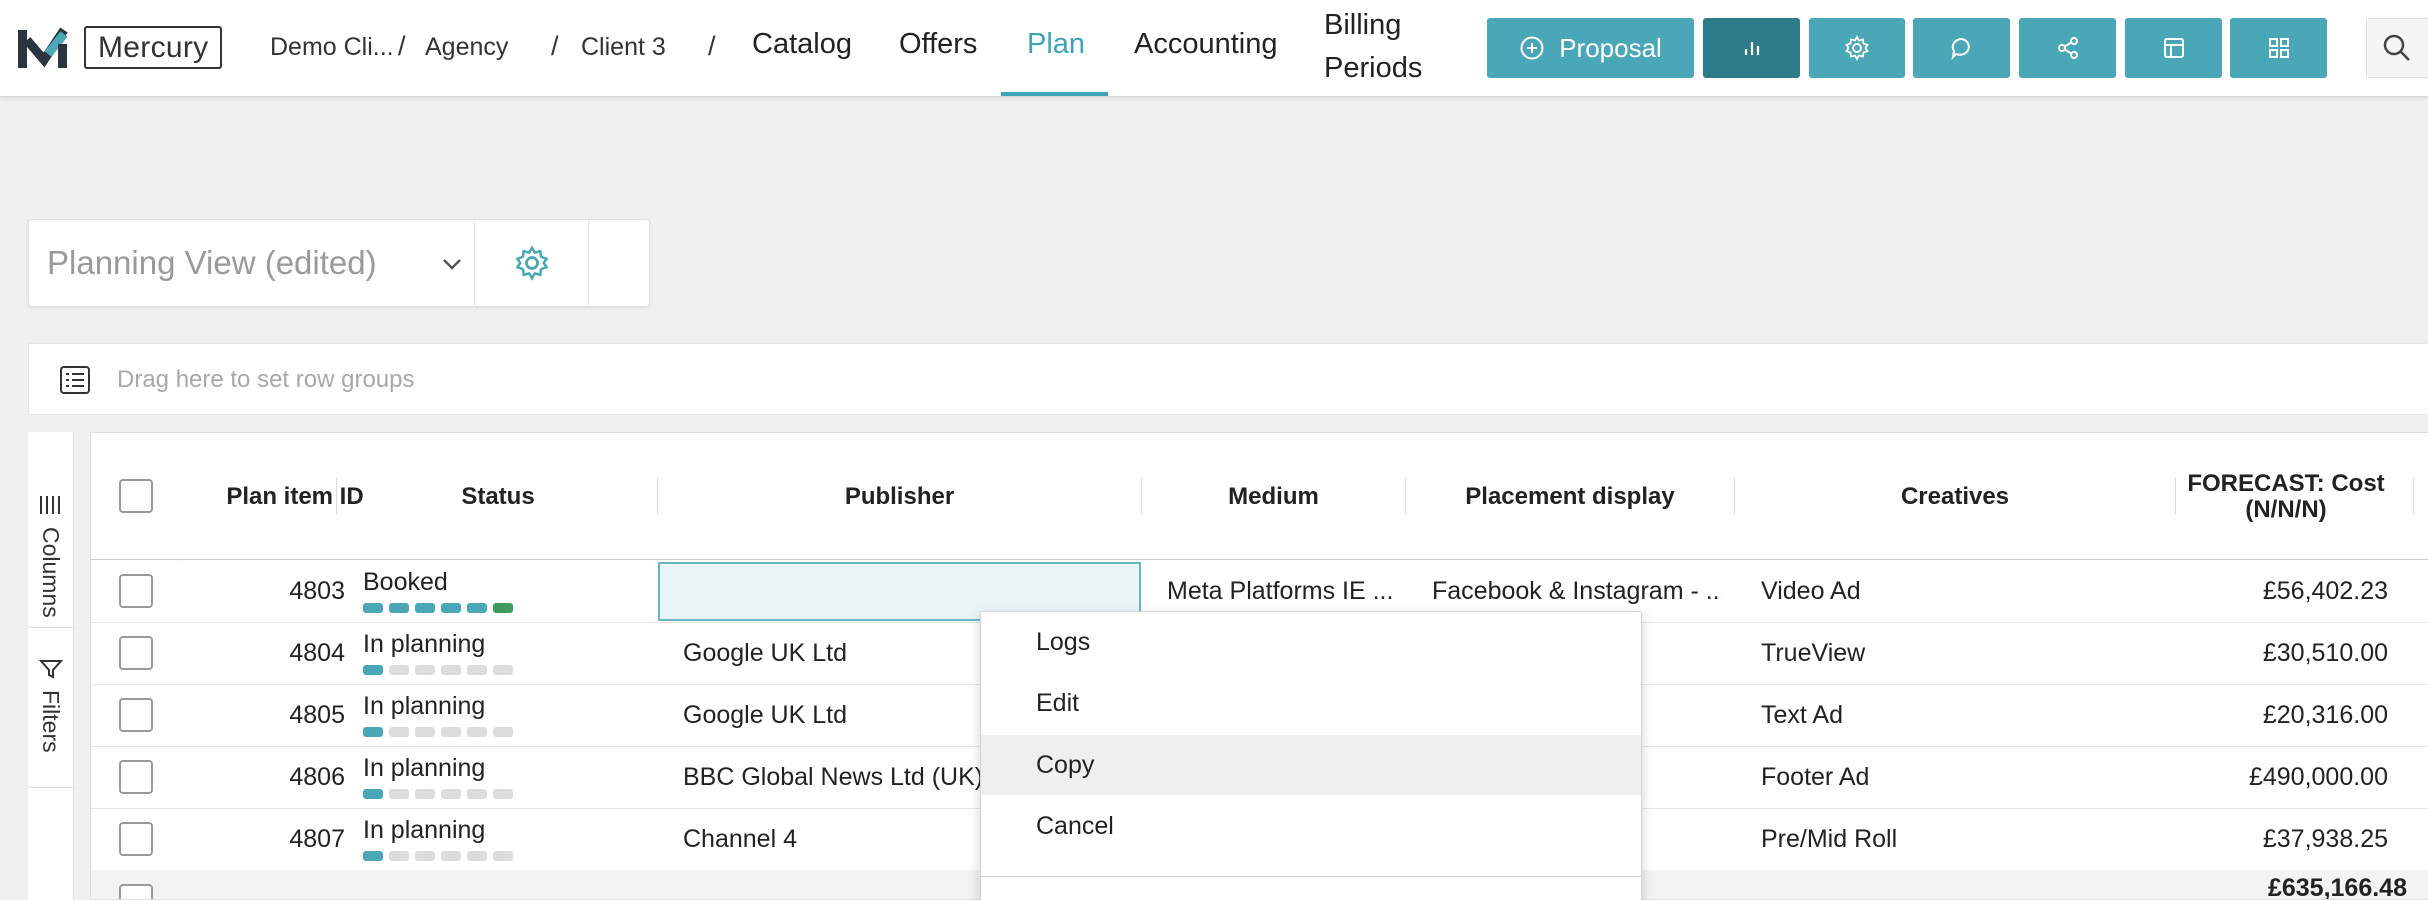  I want to click on total-row-checkbox, so click(136, 891).